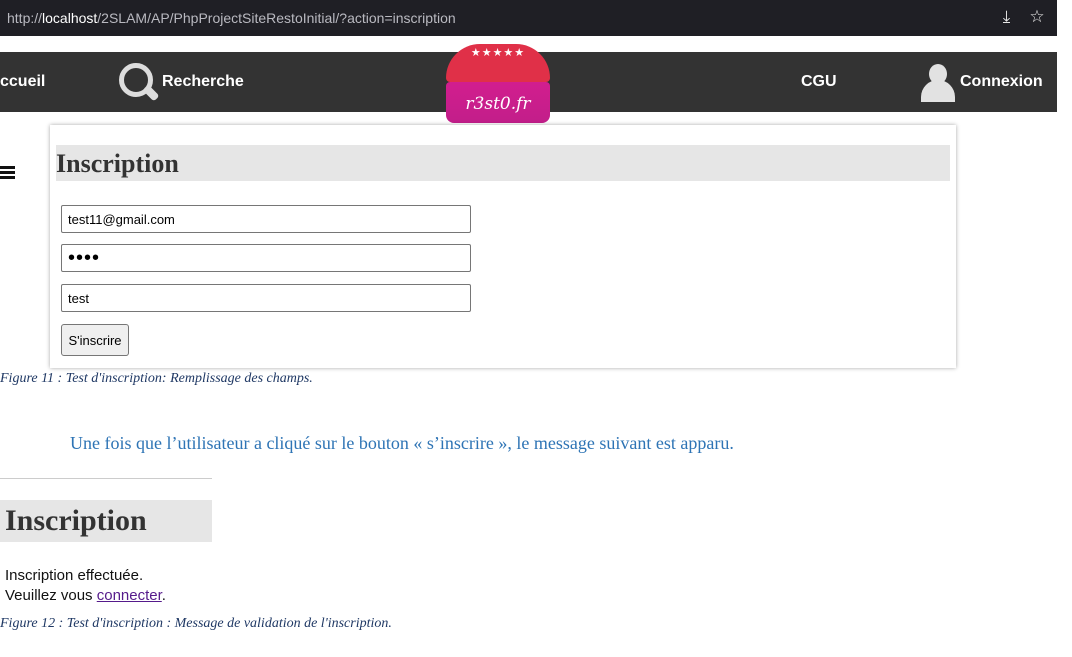 The image size is (1072, 657). I want to click on site-logo: ★★★★★ r3st0.fr, so click(498, 83).